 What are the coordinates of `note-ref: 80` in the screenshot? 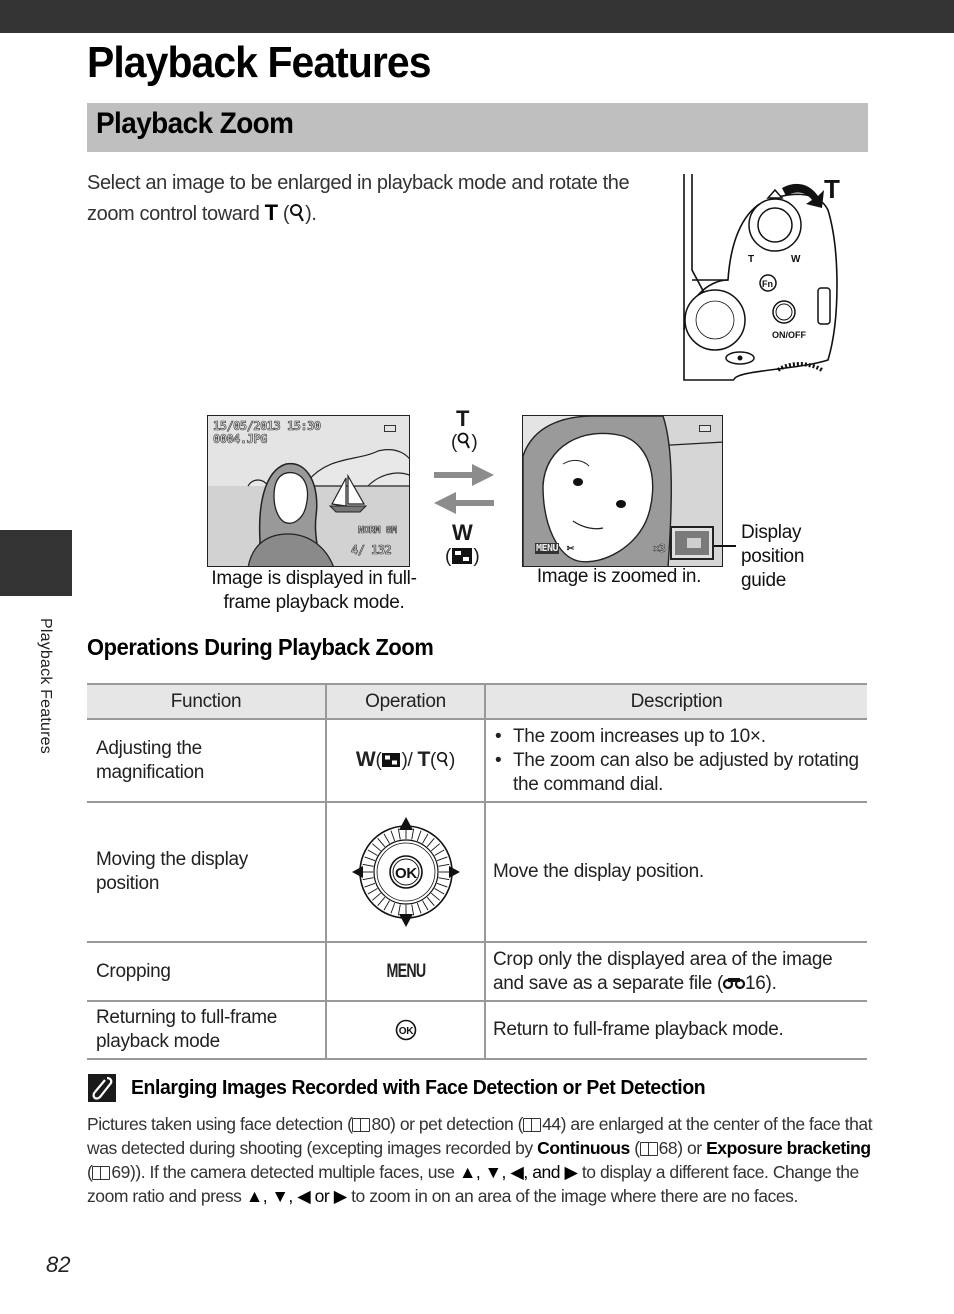 It's located at (381, 1124).